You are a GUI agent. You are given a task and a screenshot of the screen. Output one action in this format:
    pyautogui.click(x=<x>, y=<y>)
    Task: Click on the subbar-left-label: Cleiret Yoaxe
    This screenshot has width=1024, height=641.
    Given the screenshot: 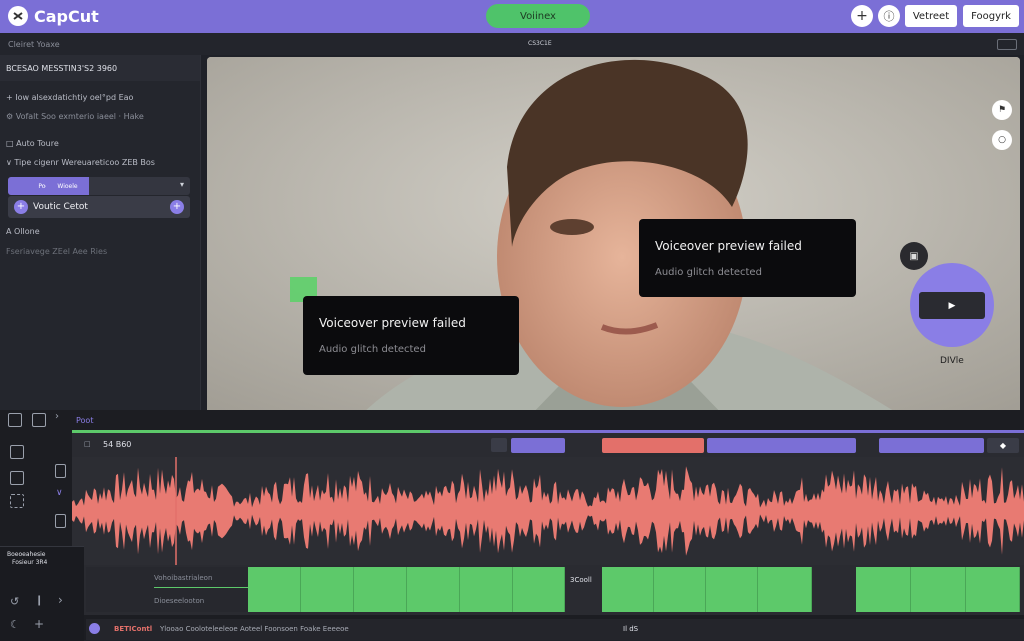 What is the action you would take?
    pyautogui.click(x=34, y=44)
    